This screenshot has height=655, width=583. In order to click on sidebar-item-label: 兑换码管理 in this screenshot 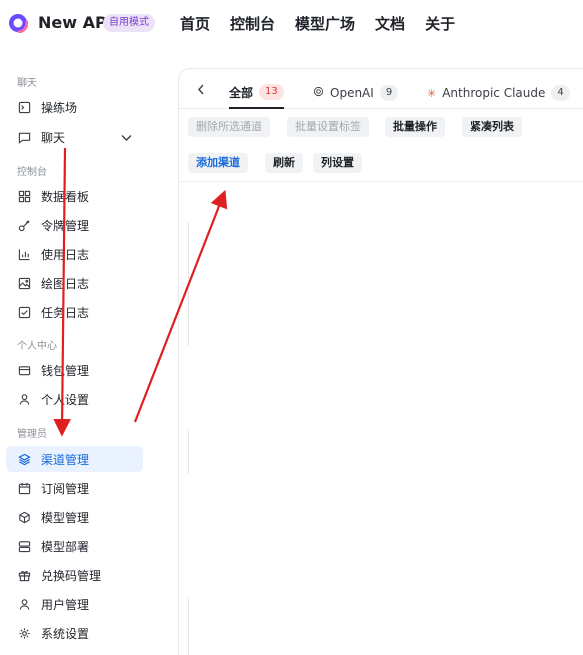, I will do `click(71, 575)`.